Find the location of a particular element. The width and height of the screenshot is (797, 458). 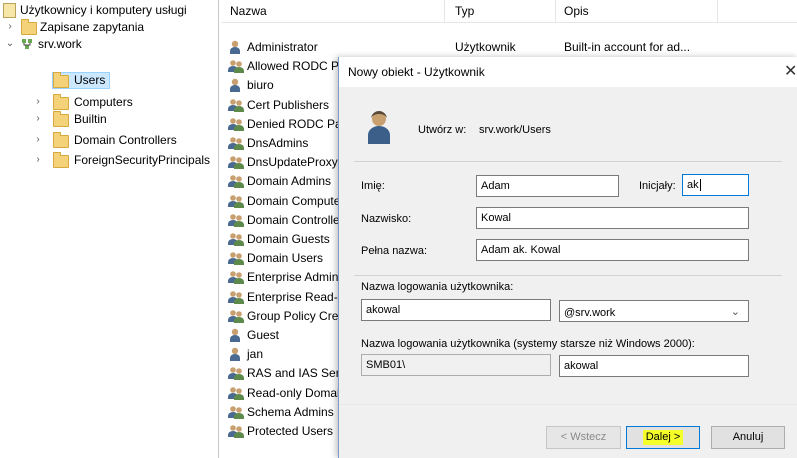

tree-root: Użytkownicy i komputery usługi is located at coordinates (109, 10).